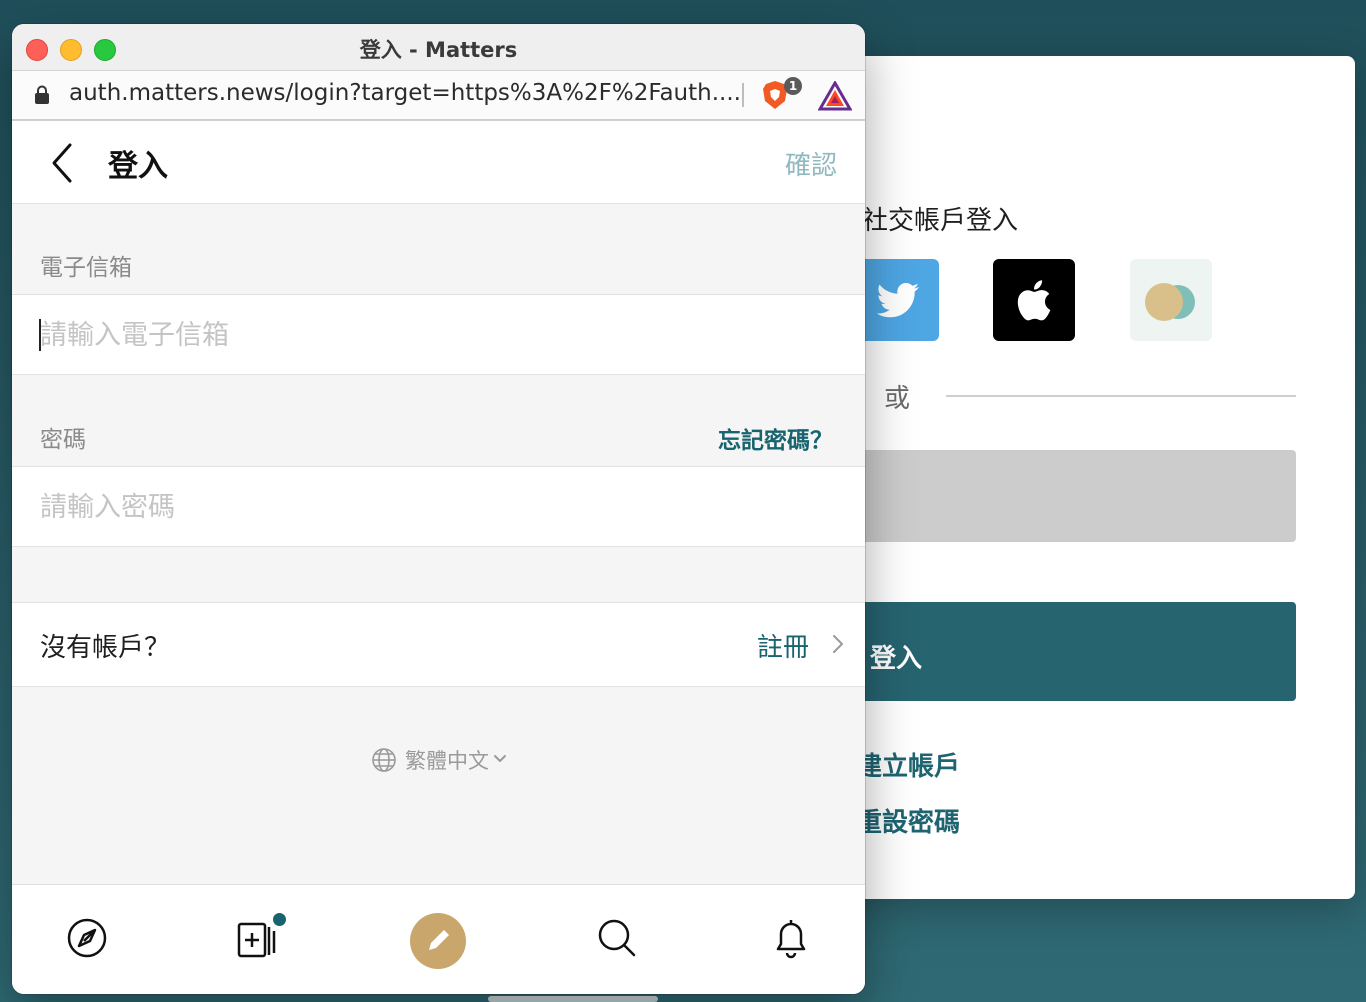  I want to click on apple-logo-icon, so click(1034, 300).